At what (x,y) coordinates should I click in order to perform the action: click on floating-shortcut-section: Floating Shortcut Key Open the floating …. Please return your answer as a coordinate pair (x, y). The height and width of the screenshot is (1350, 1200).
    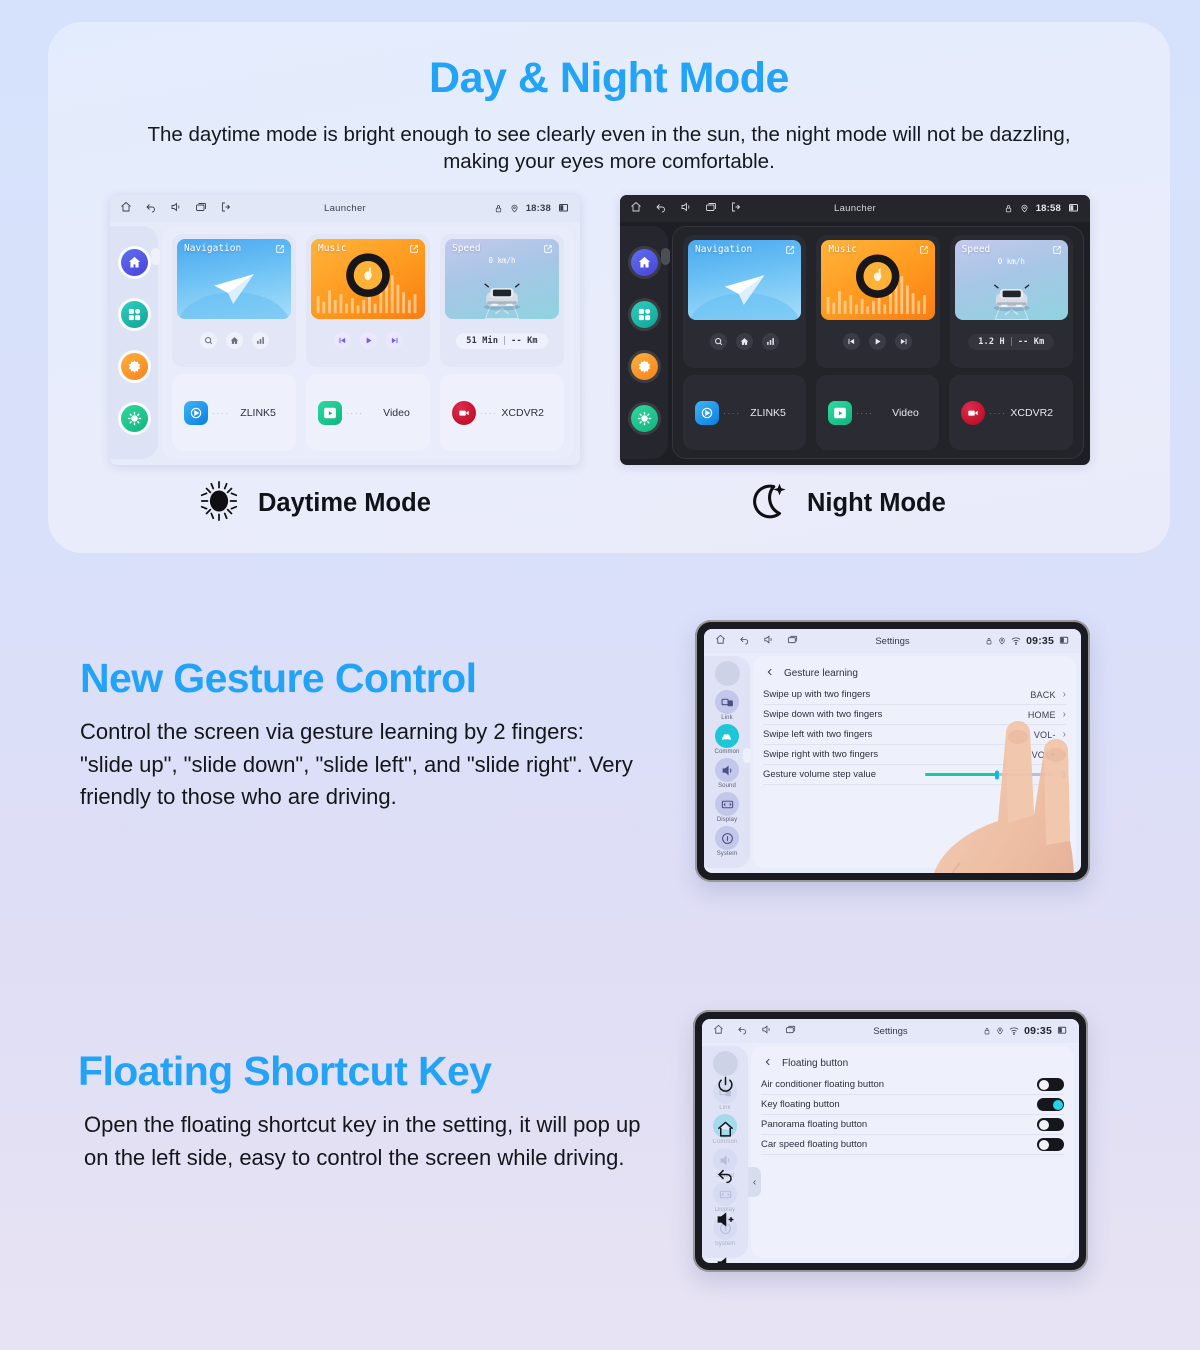
    Looking at the image, I should click on (368, 1111).